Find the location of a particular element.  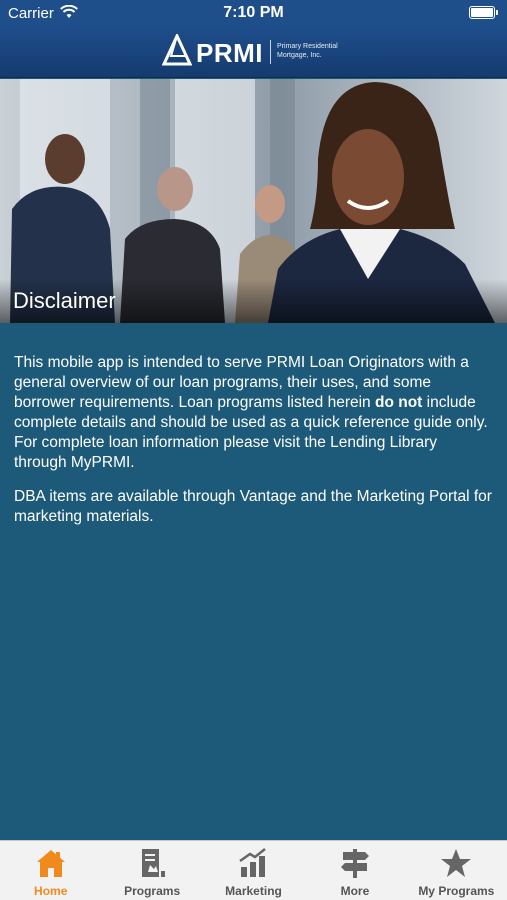

battery-icon is located at coordinates (483, 12).